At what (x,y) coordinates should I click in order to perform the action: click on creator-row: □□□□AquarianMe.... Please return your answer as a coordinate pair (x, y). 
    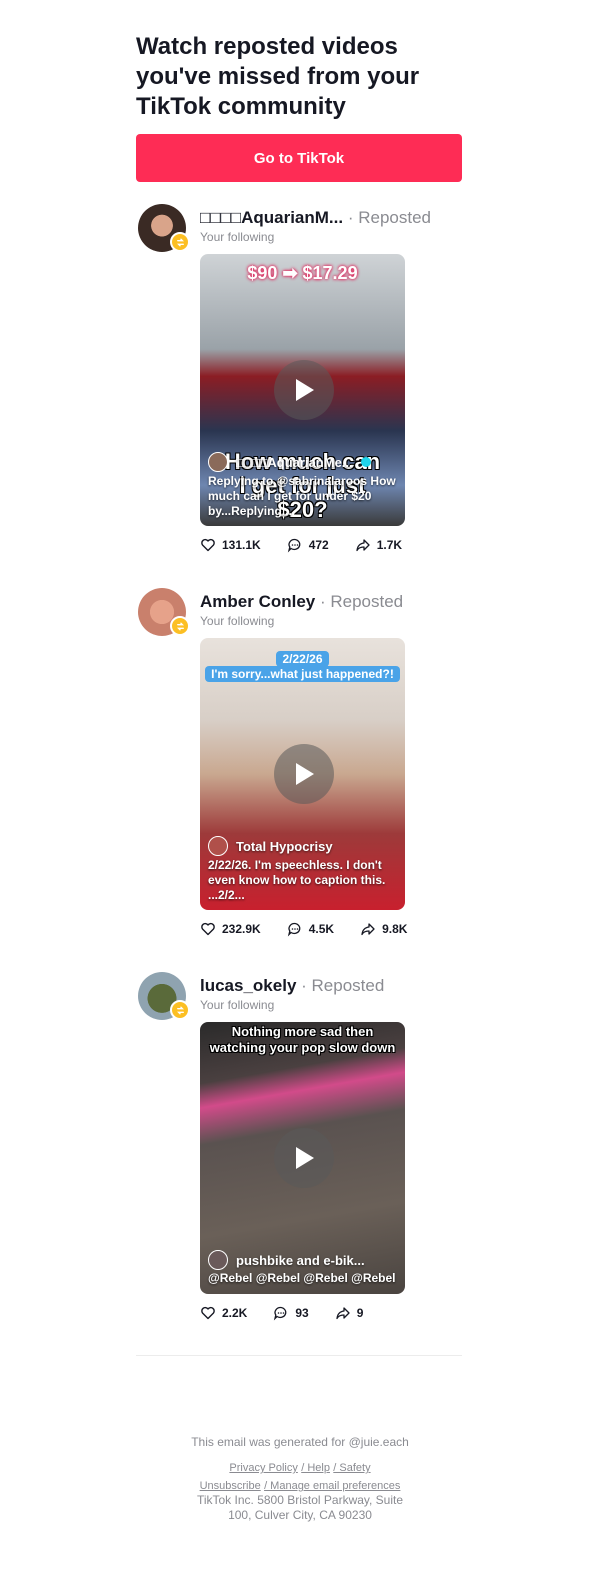
    Looking at the image, I should click on (289, 462).